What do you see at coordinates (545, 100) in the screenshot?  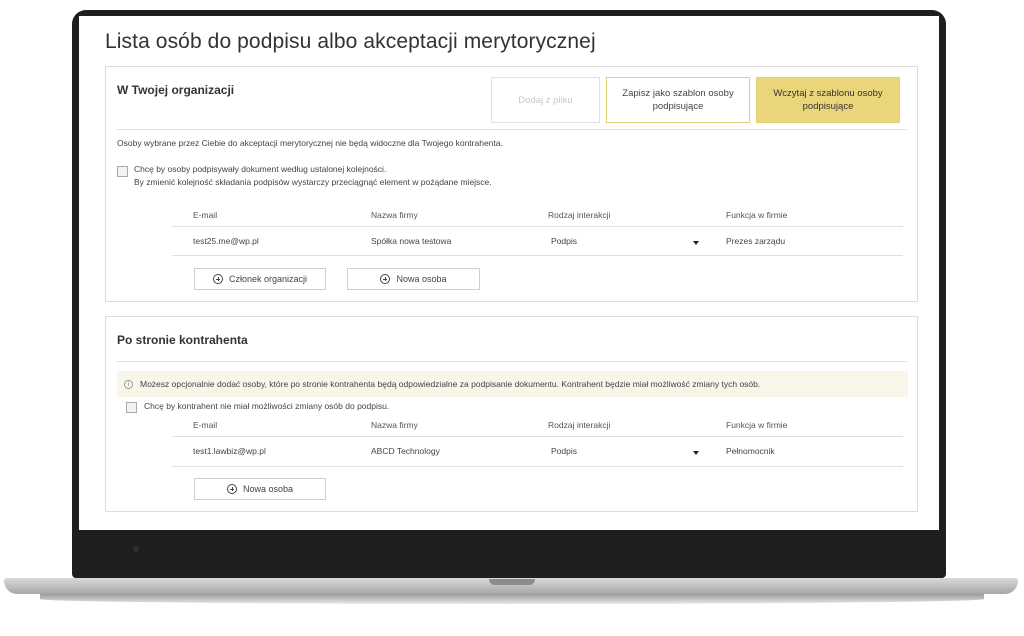 I see `add-from-file-button: Dodaj z pliku` at bounding box center [545, 100].